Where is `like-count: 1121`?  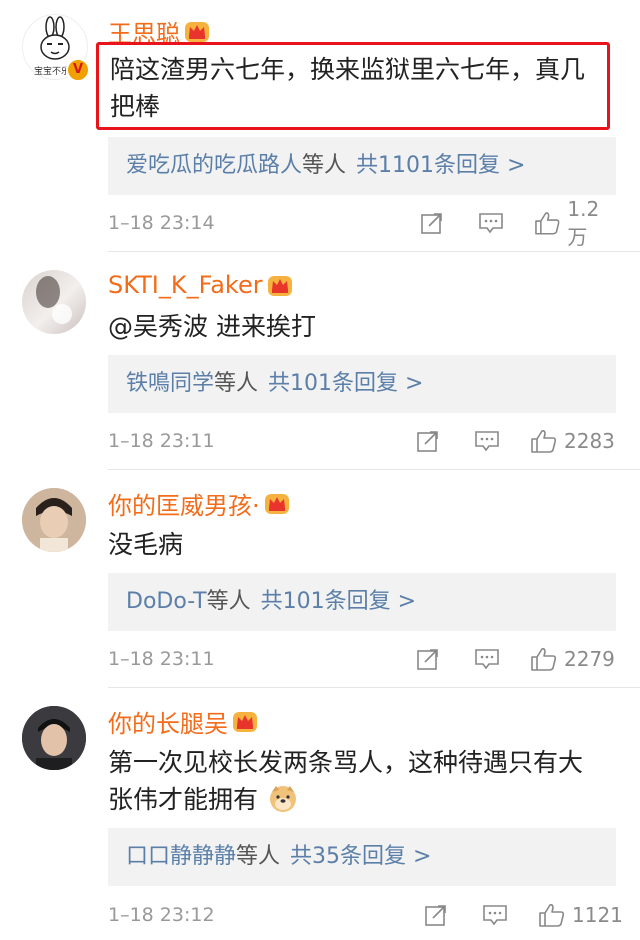 like-count: 1121 is located at coordinates (597, 915).